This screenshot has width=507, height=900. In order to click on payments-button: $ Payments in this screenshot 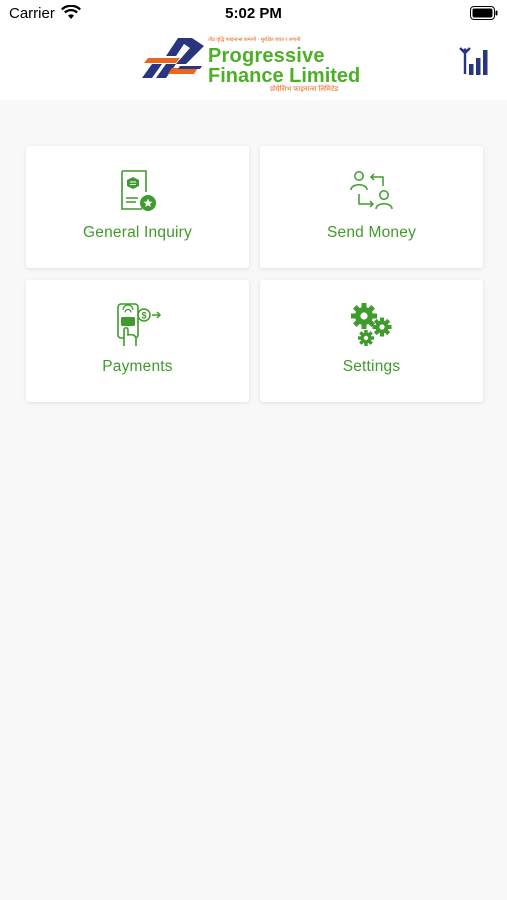, I will do `click(137, 341)`.